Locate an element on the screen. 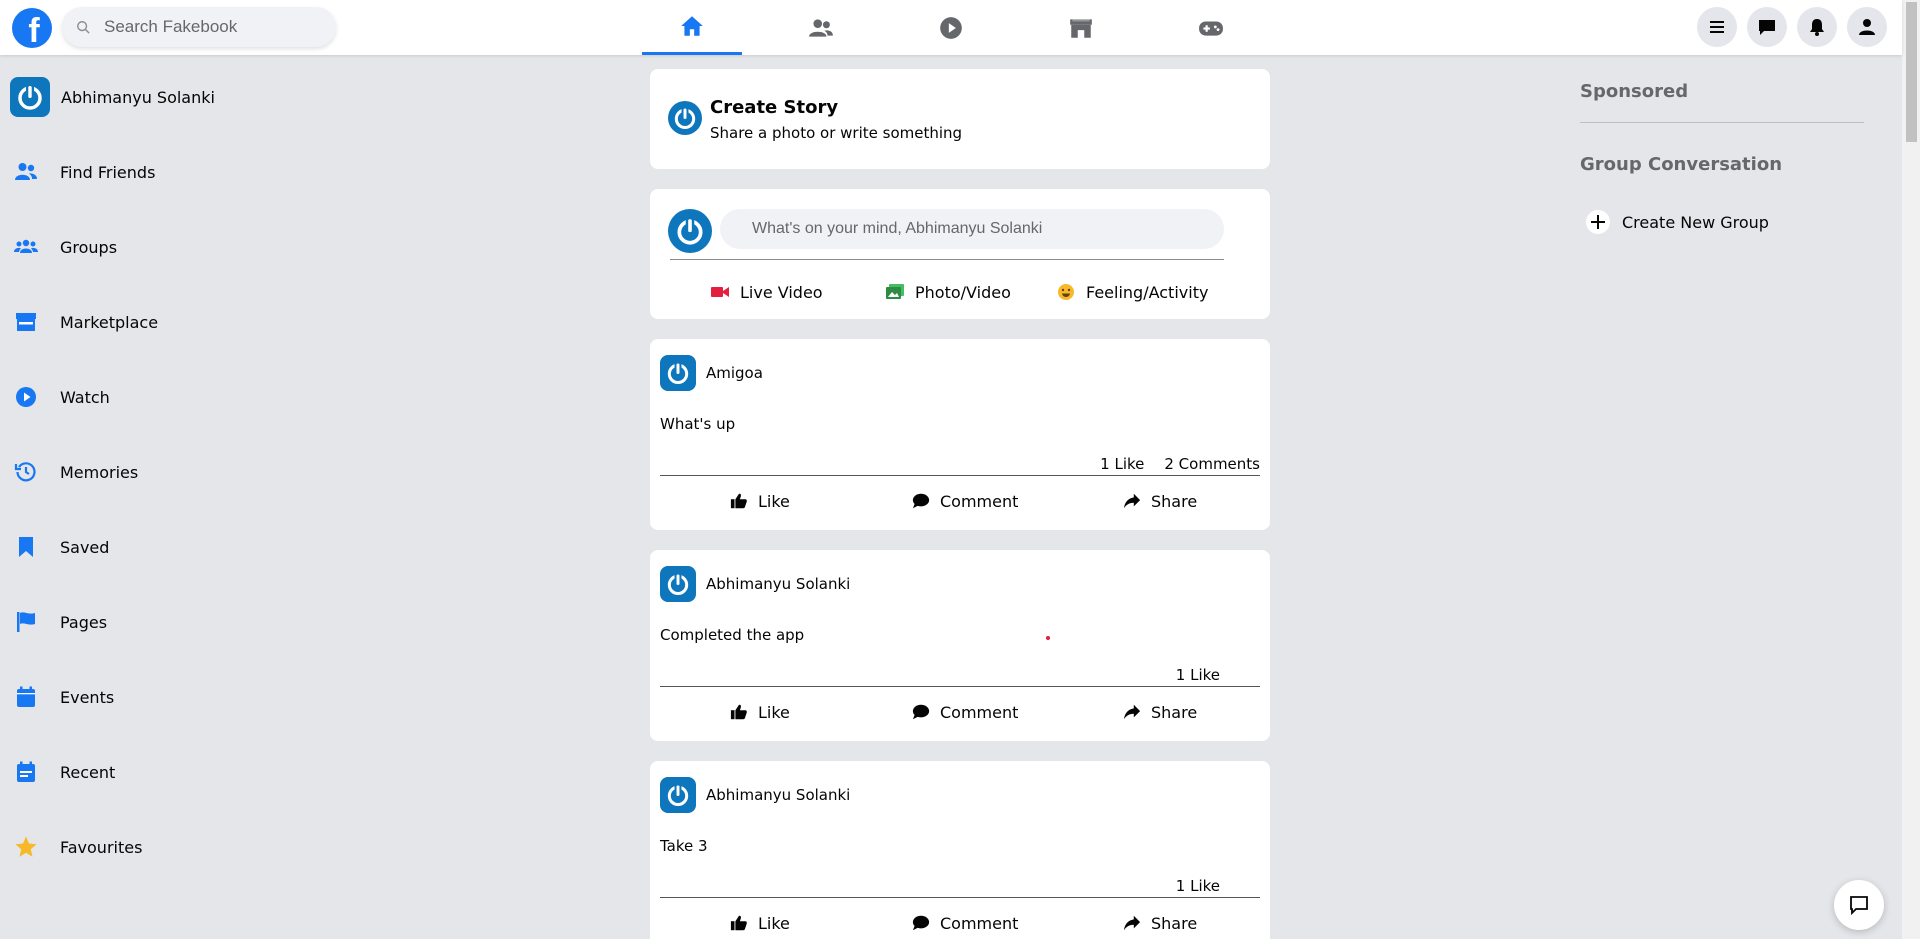  photo-video-button: Photo/Video is located at coordinates (948, 292).